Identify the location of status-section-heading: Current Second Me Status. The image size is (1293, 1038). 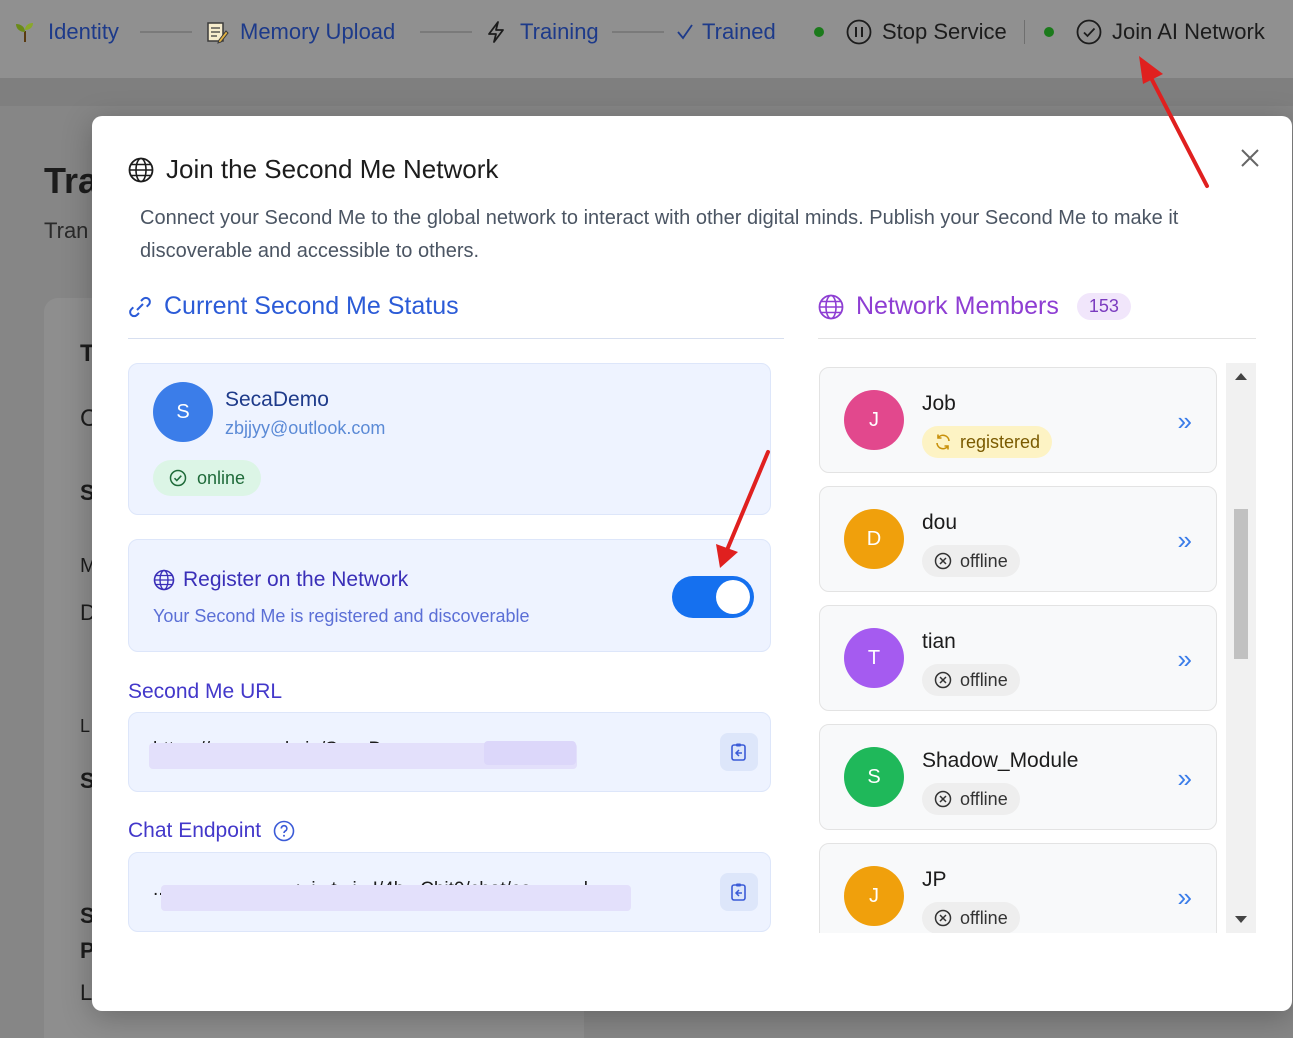
(293, 306).